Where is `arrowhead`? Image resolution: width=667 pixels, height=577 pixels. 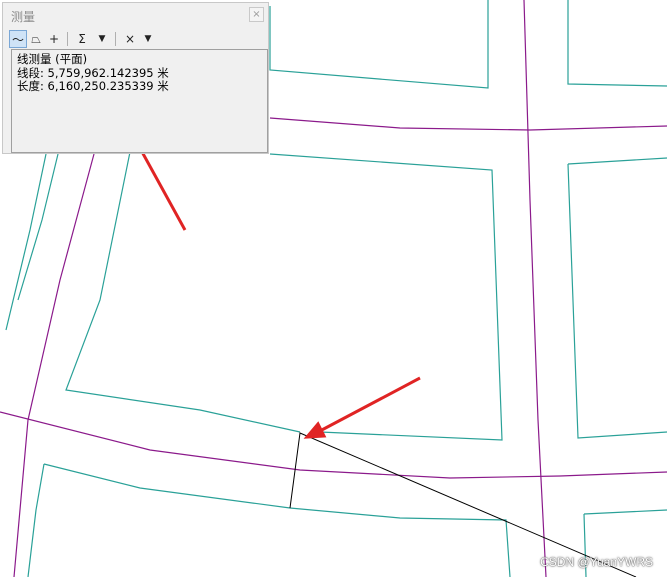 arrowhead is located at coordinates (315, 430).